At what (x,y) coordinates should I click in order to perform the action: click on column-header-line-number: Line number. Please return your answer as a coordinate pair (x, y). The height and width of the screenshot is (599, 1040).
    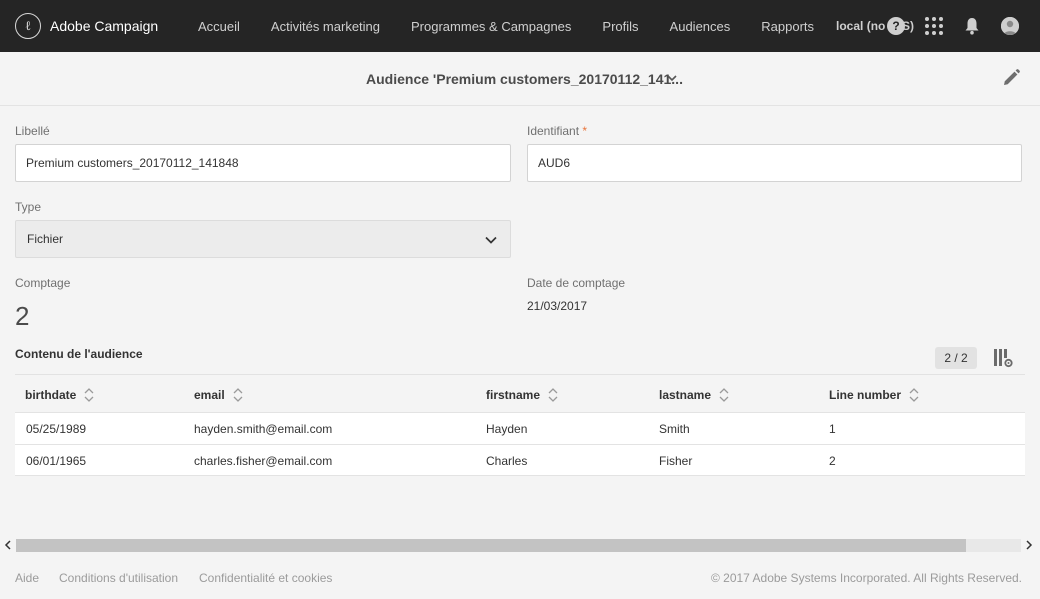
    Looking at the image, I should click on (874, 395).